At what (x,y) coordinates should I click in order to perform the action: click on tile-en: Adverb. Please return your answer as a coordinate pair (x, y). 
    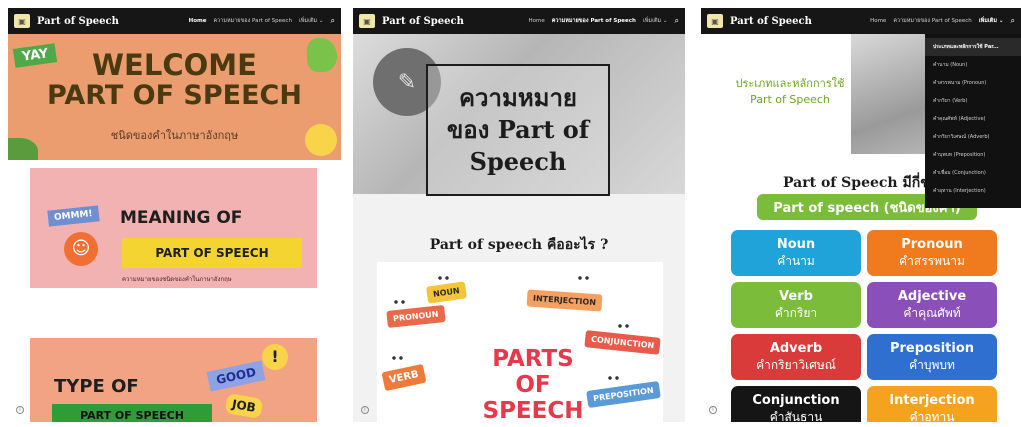
    Looking at the image, I should click on (796, 348).